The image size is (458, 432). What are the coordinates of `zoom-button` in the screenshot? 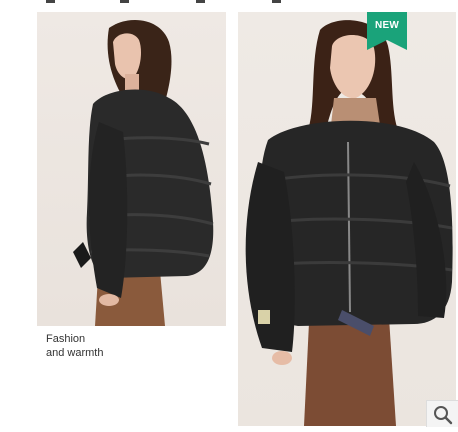 It's located at (442, 413).